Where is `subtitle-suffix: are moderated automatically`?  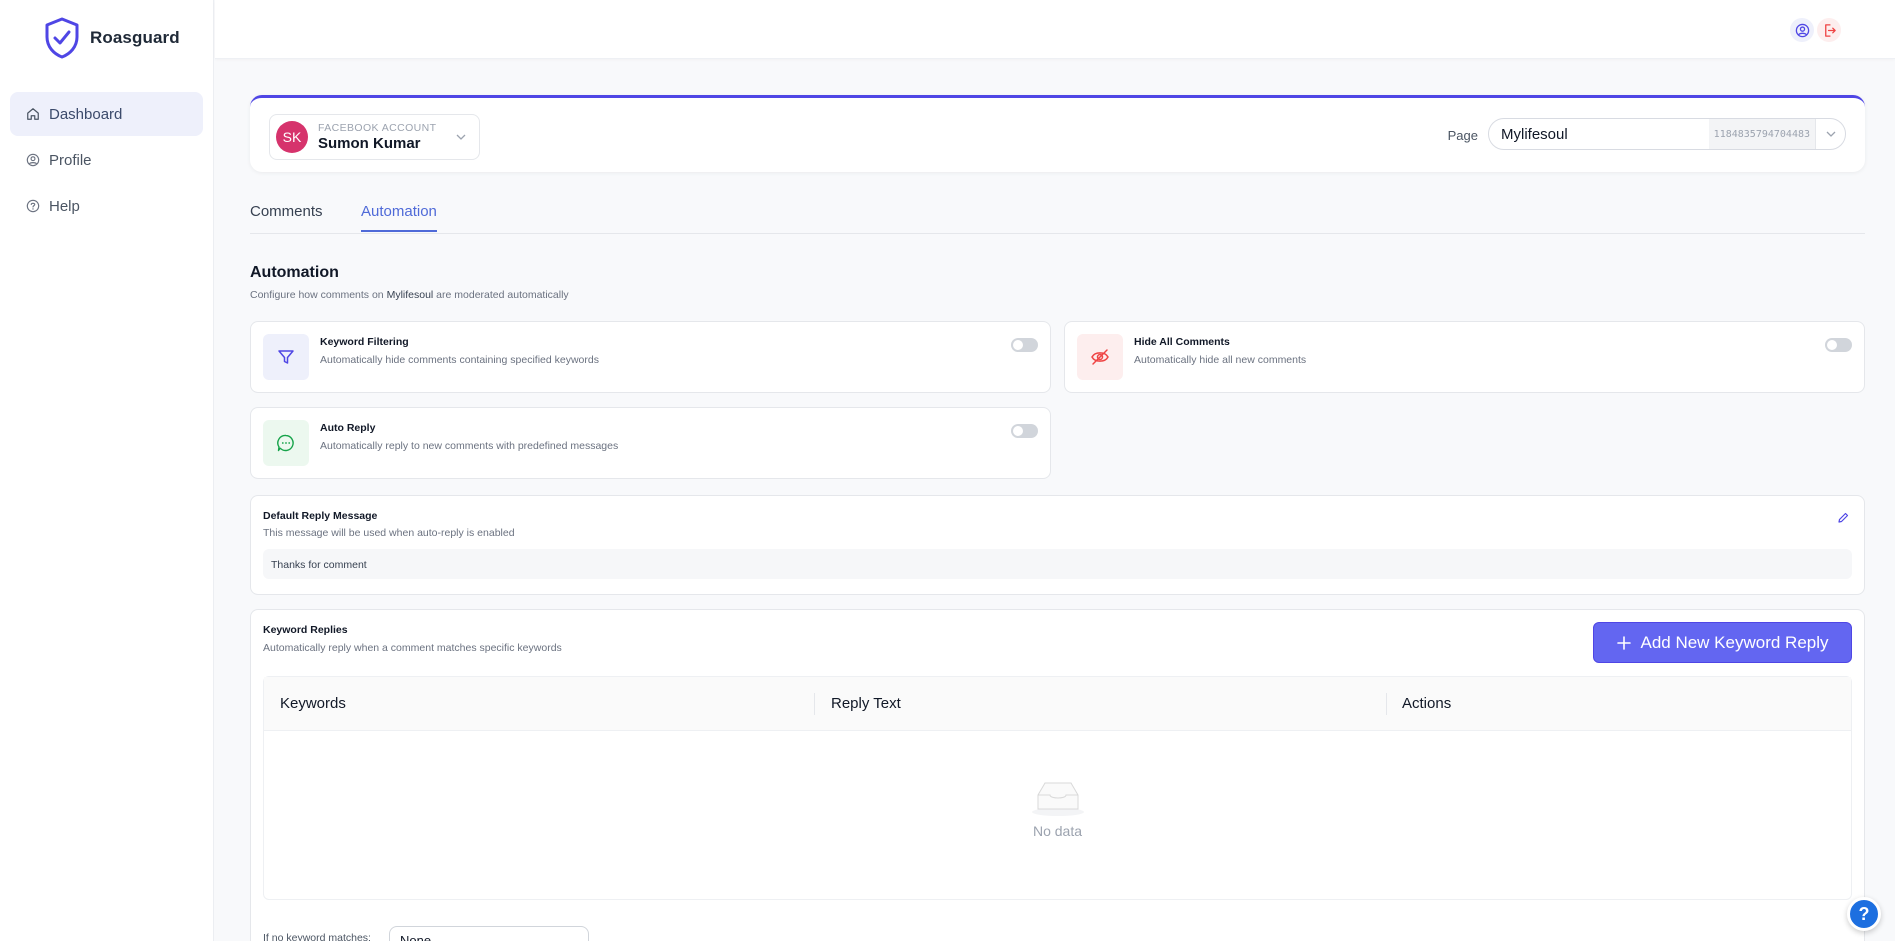 subtitle-suffix: are moderated automatically is located at coordinates (501, 295).